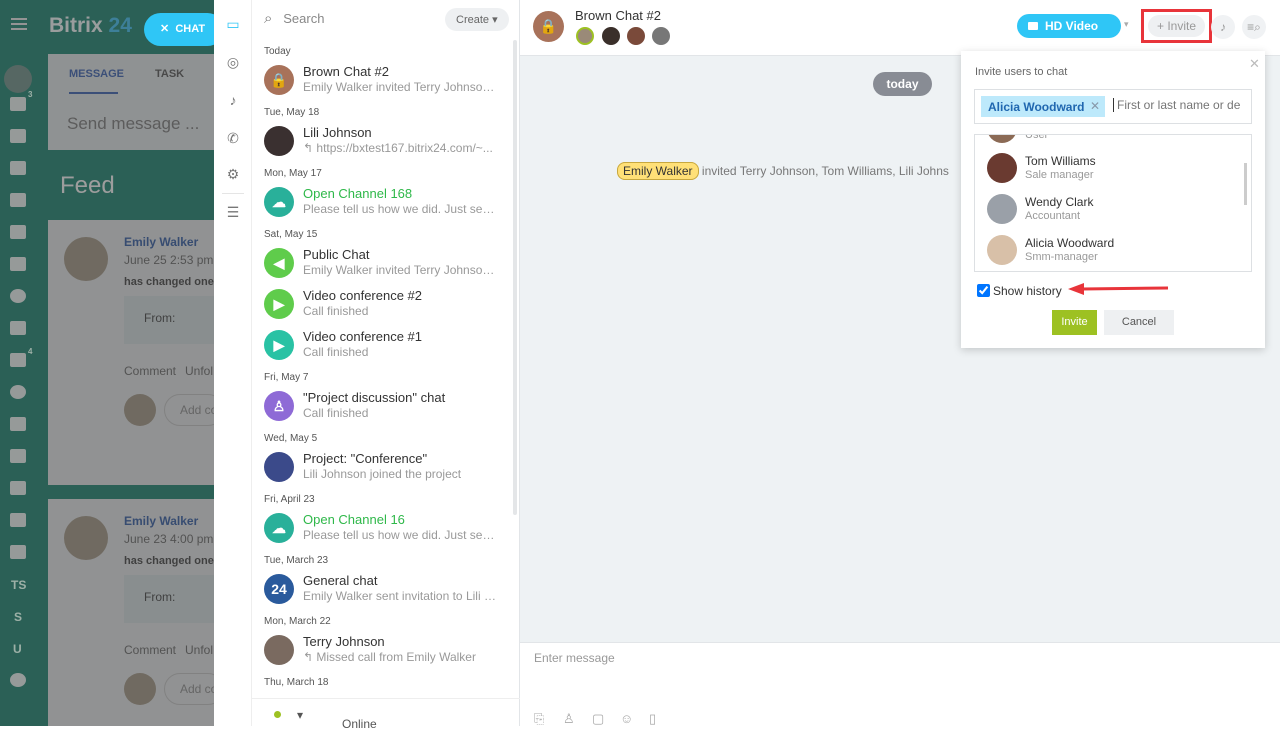  Describe the element at coordinates (292, 112) in the screenshot. I see `date-header: Tue, May 18` at that location.